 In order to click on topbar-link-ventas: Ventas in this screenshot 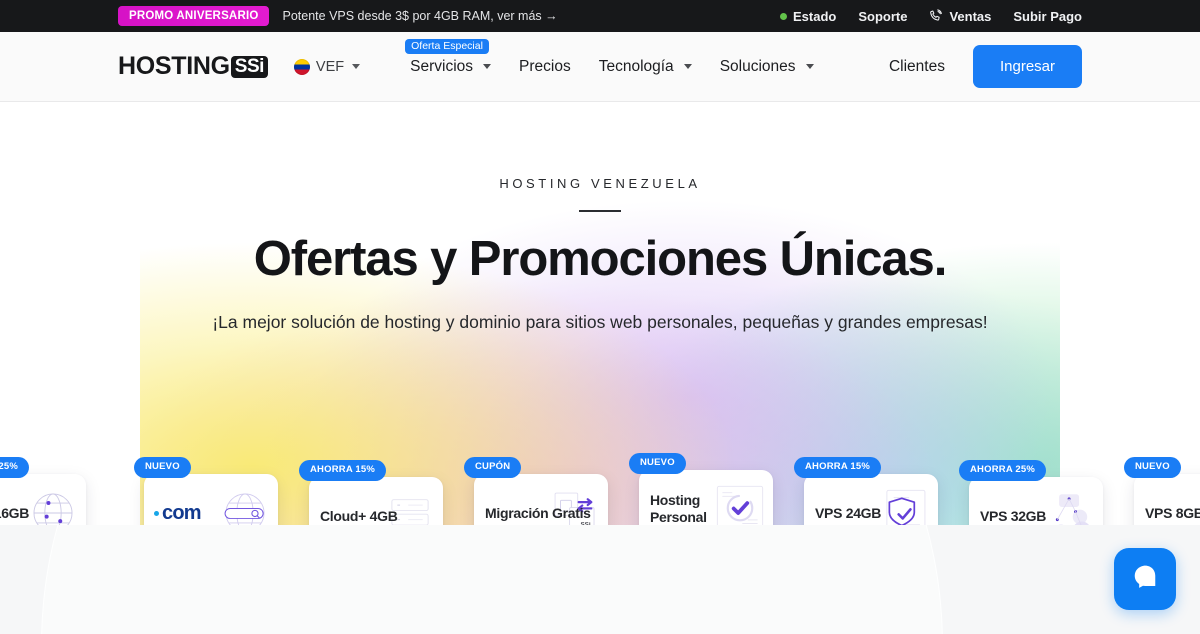, I will do `click(960, 16)`.